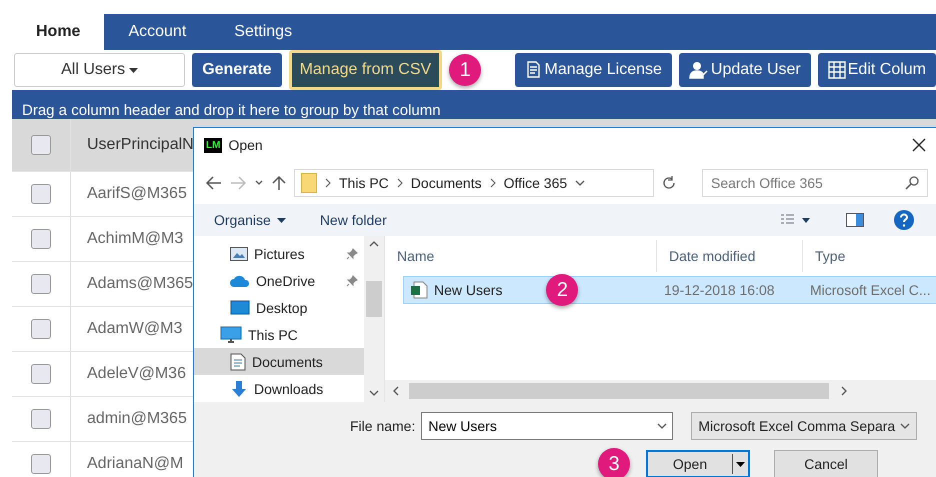  I want to click on search-icon, so click(912, 183).